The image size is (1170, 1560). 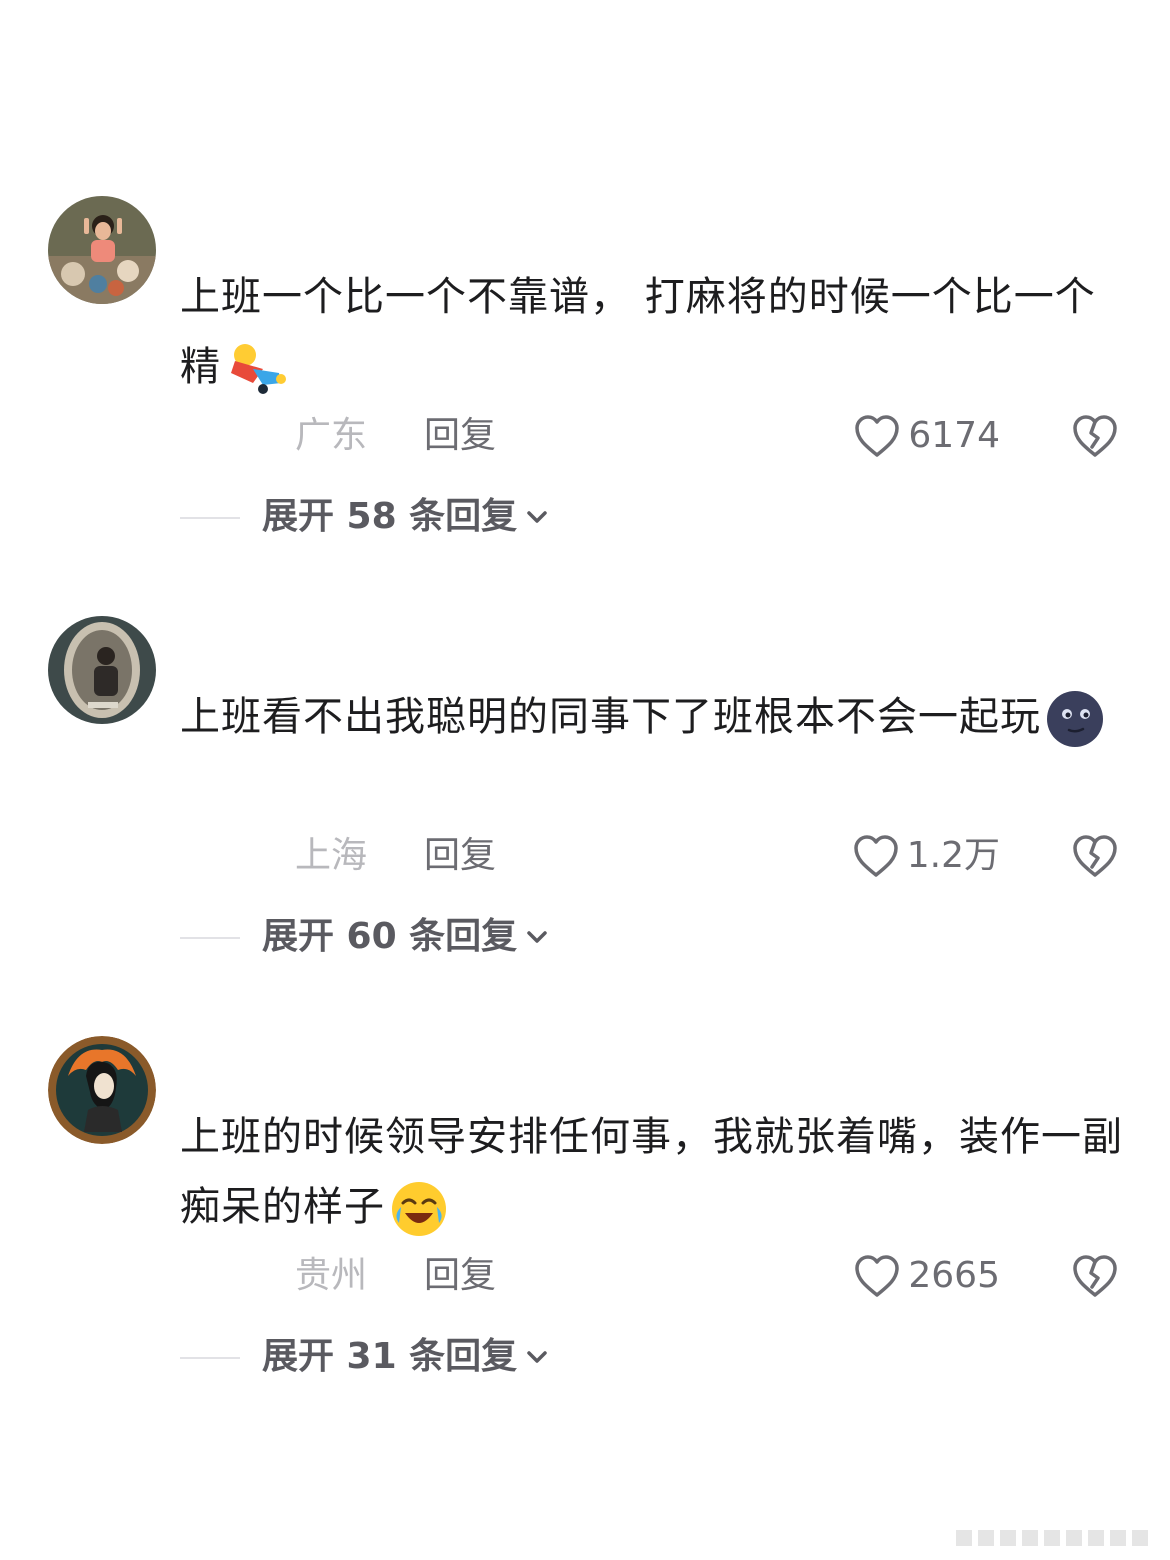 What do you see at coordinates (390, 516) in the screenshot?
I see `expand-replies-label: 展开 58 条回复` at bounding box center [390, 516].